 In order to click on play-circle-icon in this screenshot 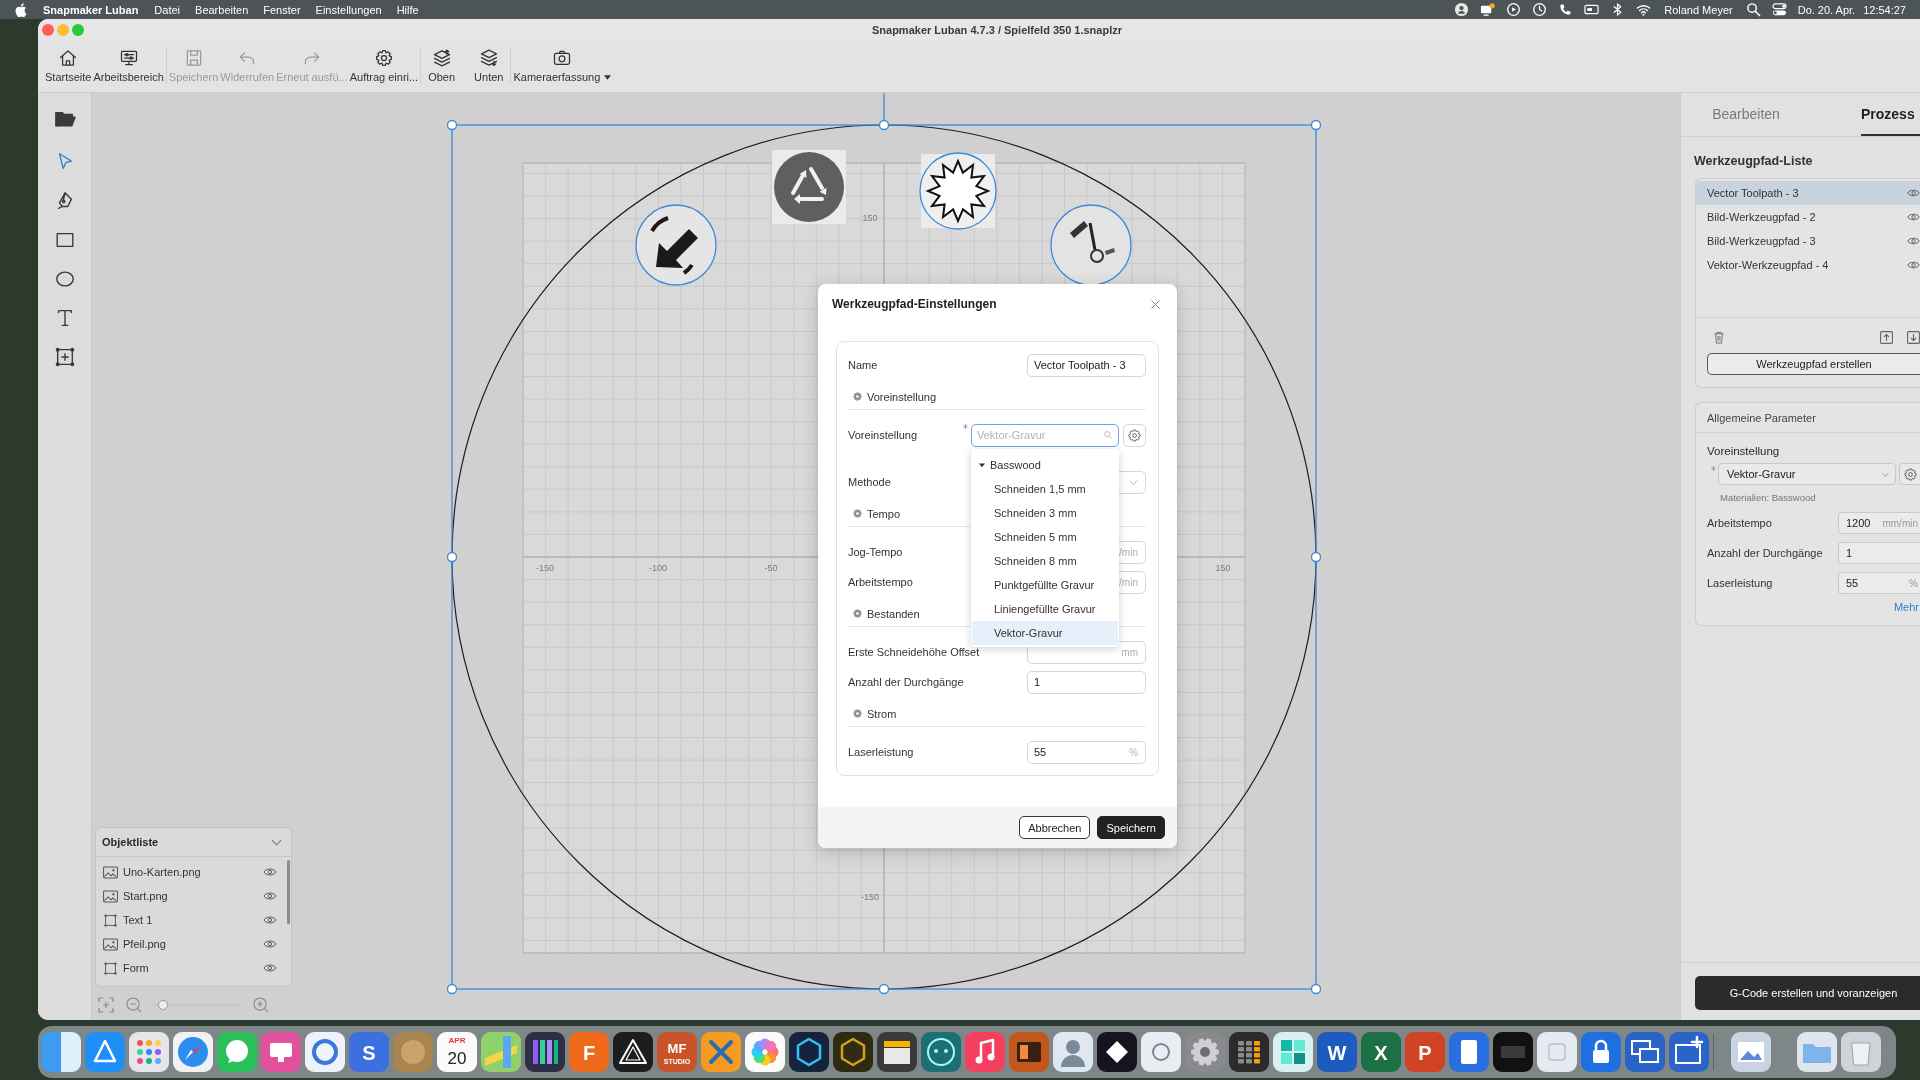, I will do `click(1514, 9)`.